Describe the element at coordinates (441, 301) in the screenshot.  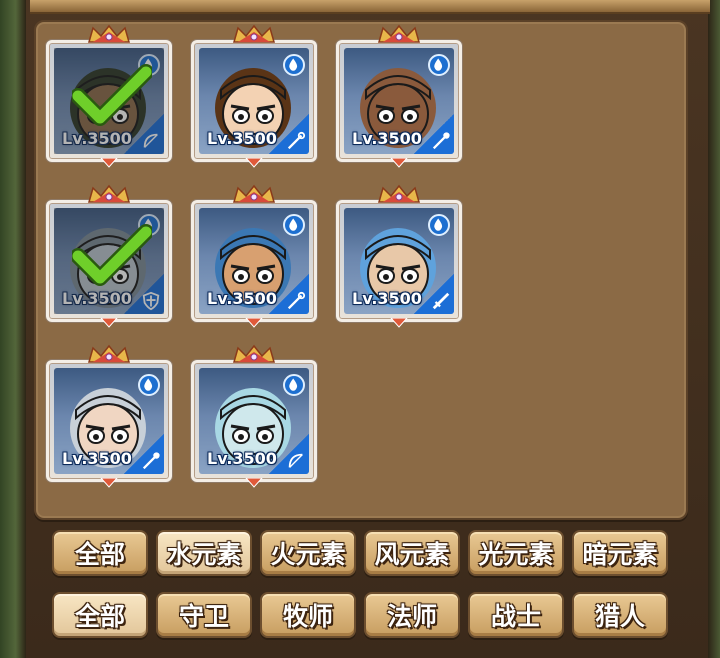
I see `sword-icon` at that location.